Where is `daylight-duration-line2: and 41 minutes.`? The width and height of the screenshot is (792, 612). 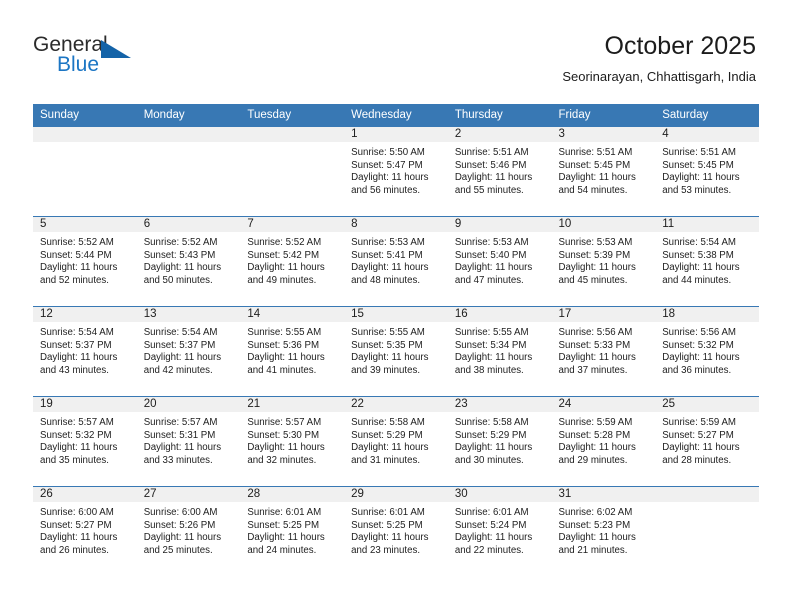
daylight-duration-line2: and 41 minutes. is located at coordinates (282, 370).